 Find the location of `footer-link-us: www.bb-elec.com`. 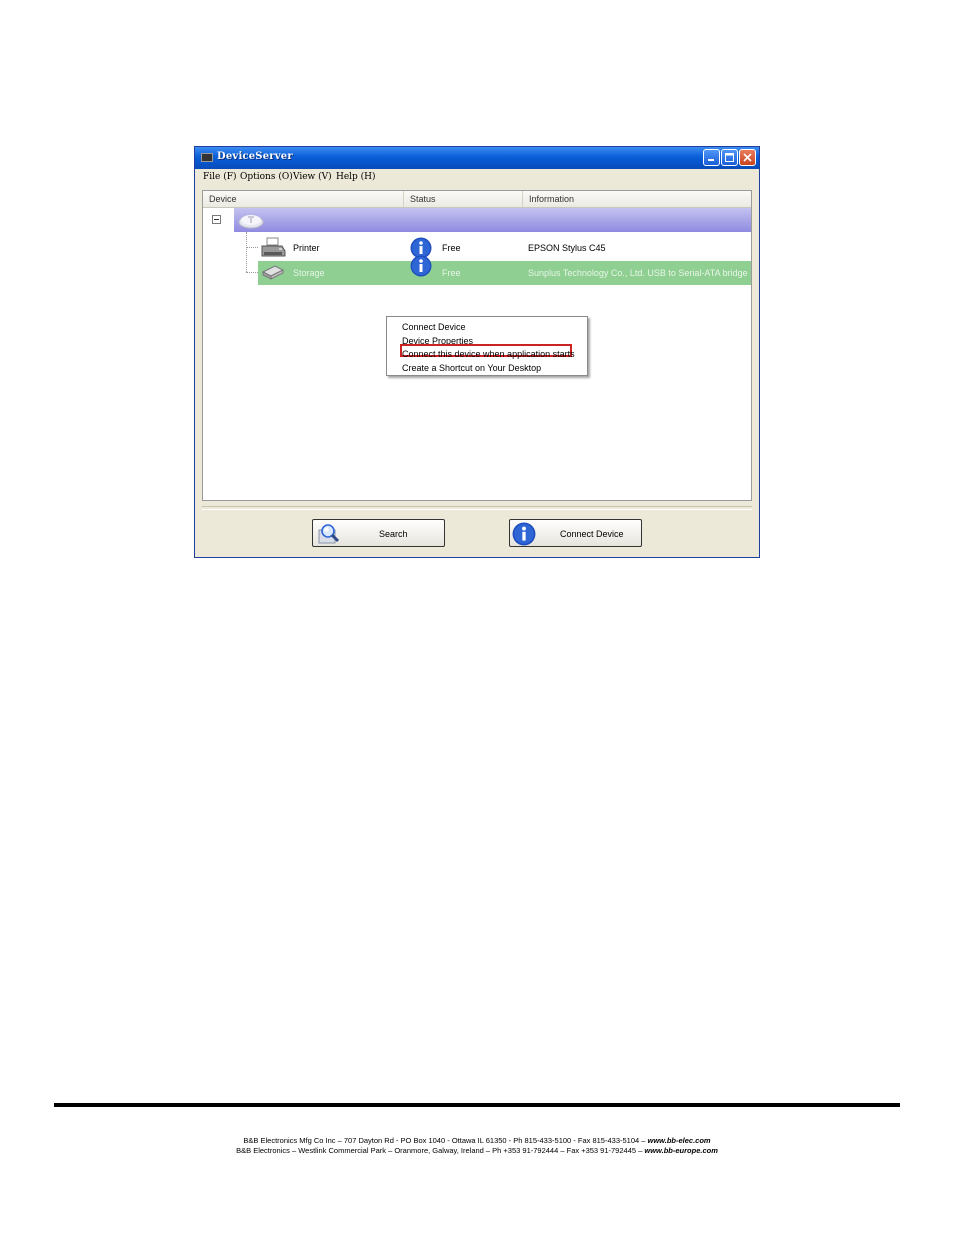

footer-link-us: www.bb-elec.com is located at coordinates (679, 1140).